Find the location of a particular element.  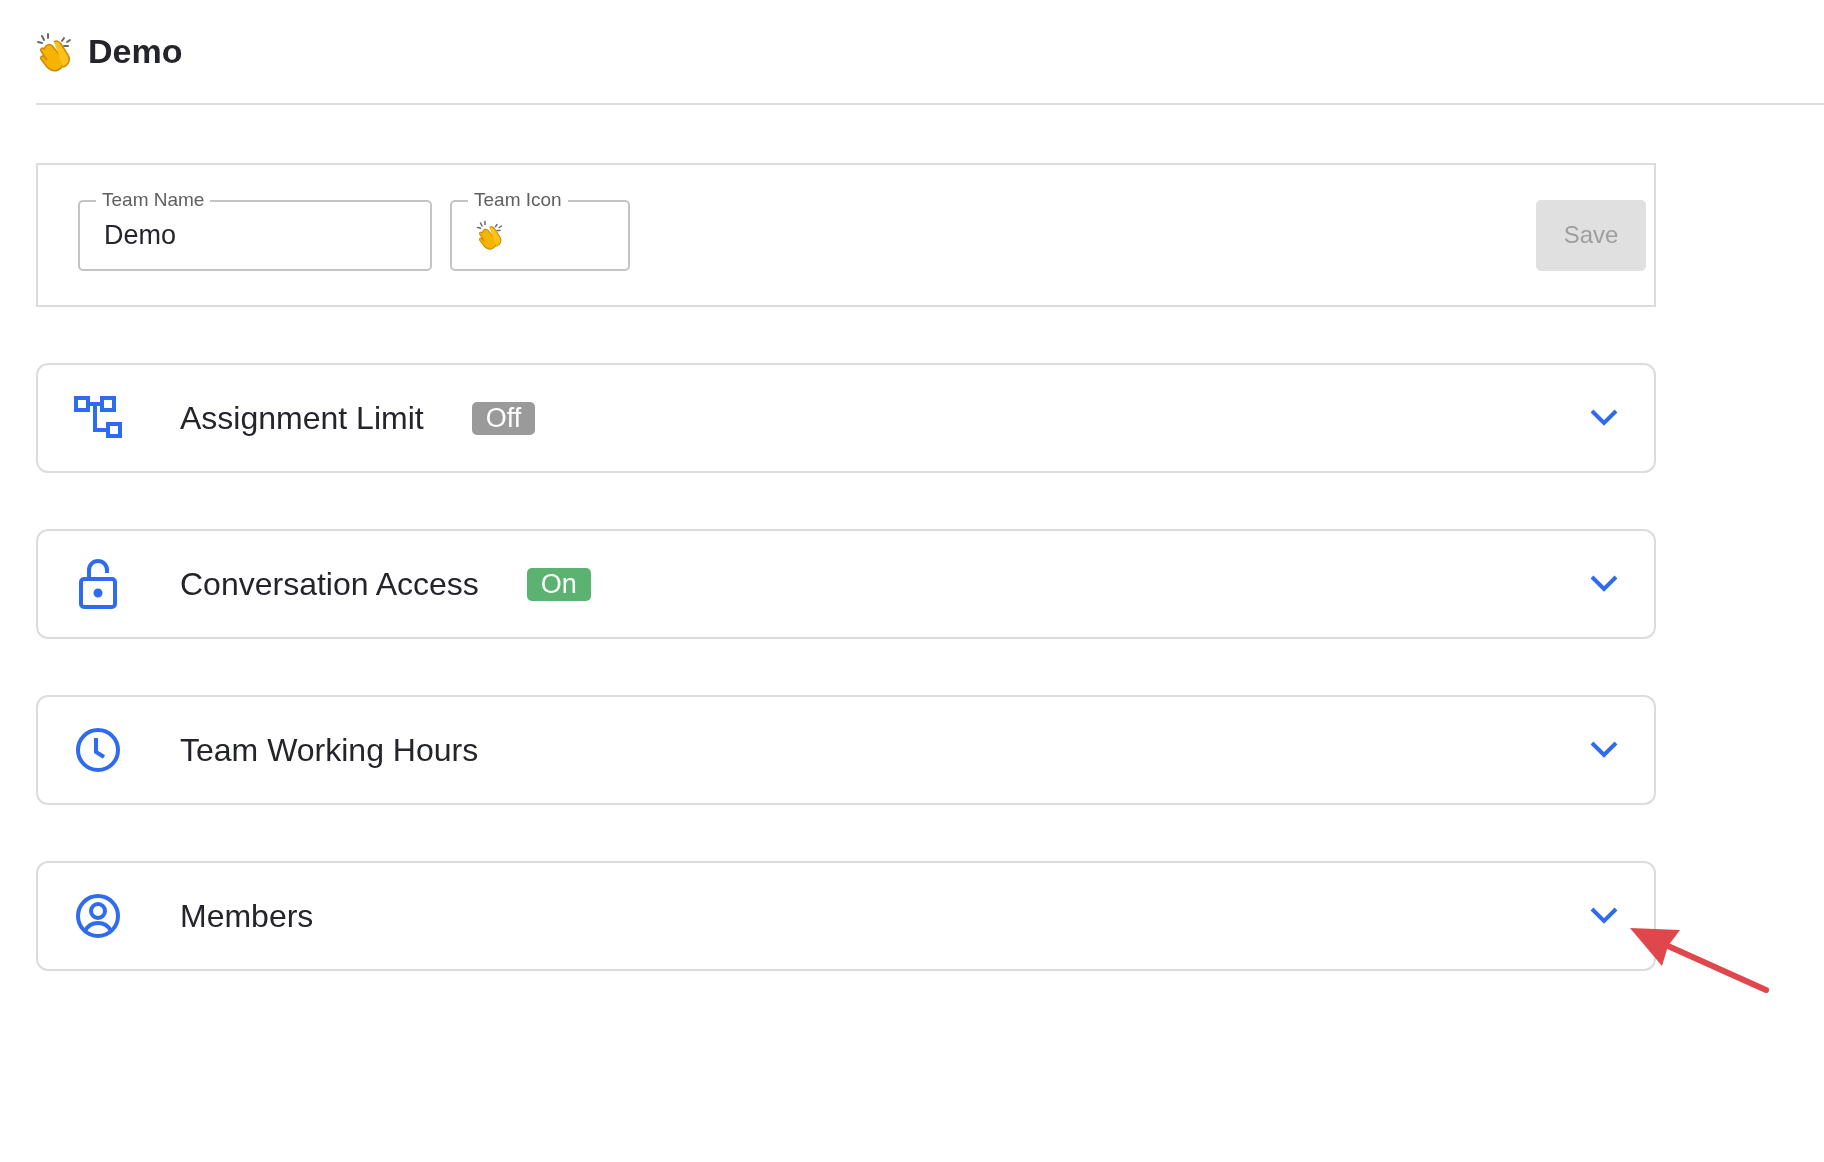

unlocked-padlock-icon is located at coordinates (98, 584).